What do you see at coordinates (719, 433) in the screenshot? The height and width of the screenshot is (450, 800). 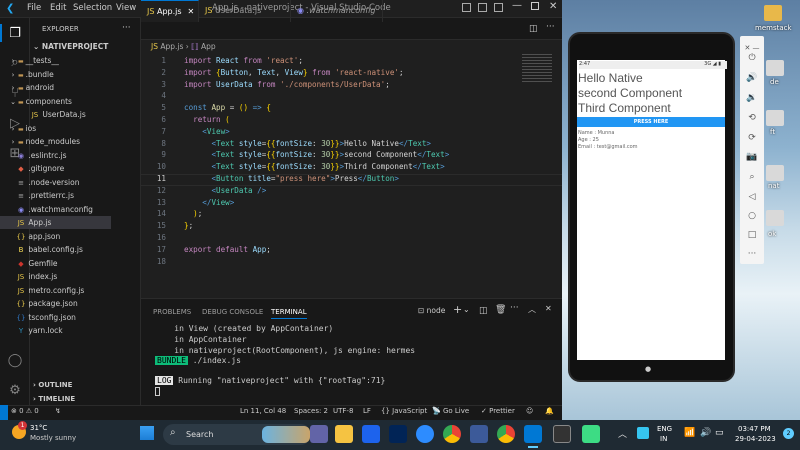 I see `battery-icon: ▭` at bounding box center [719, 433].